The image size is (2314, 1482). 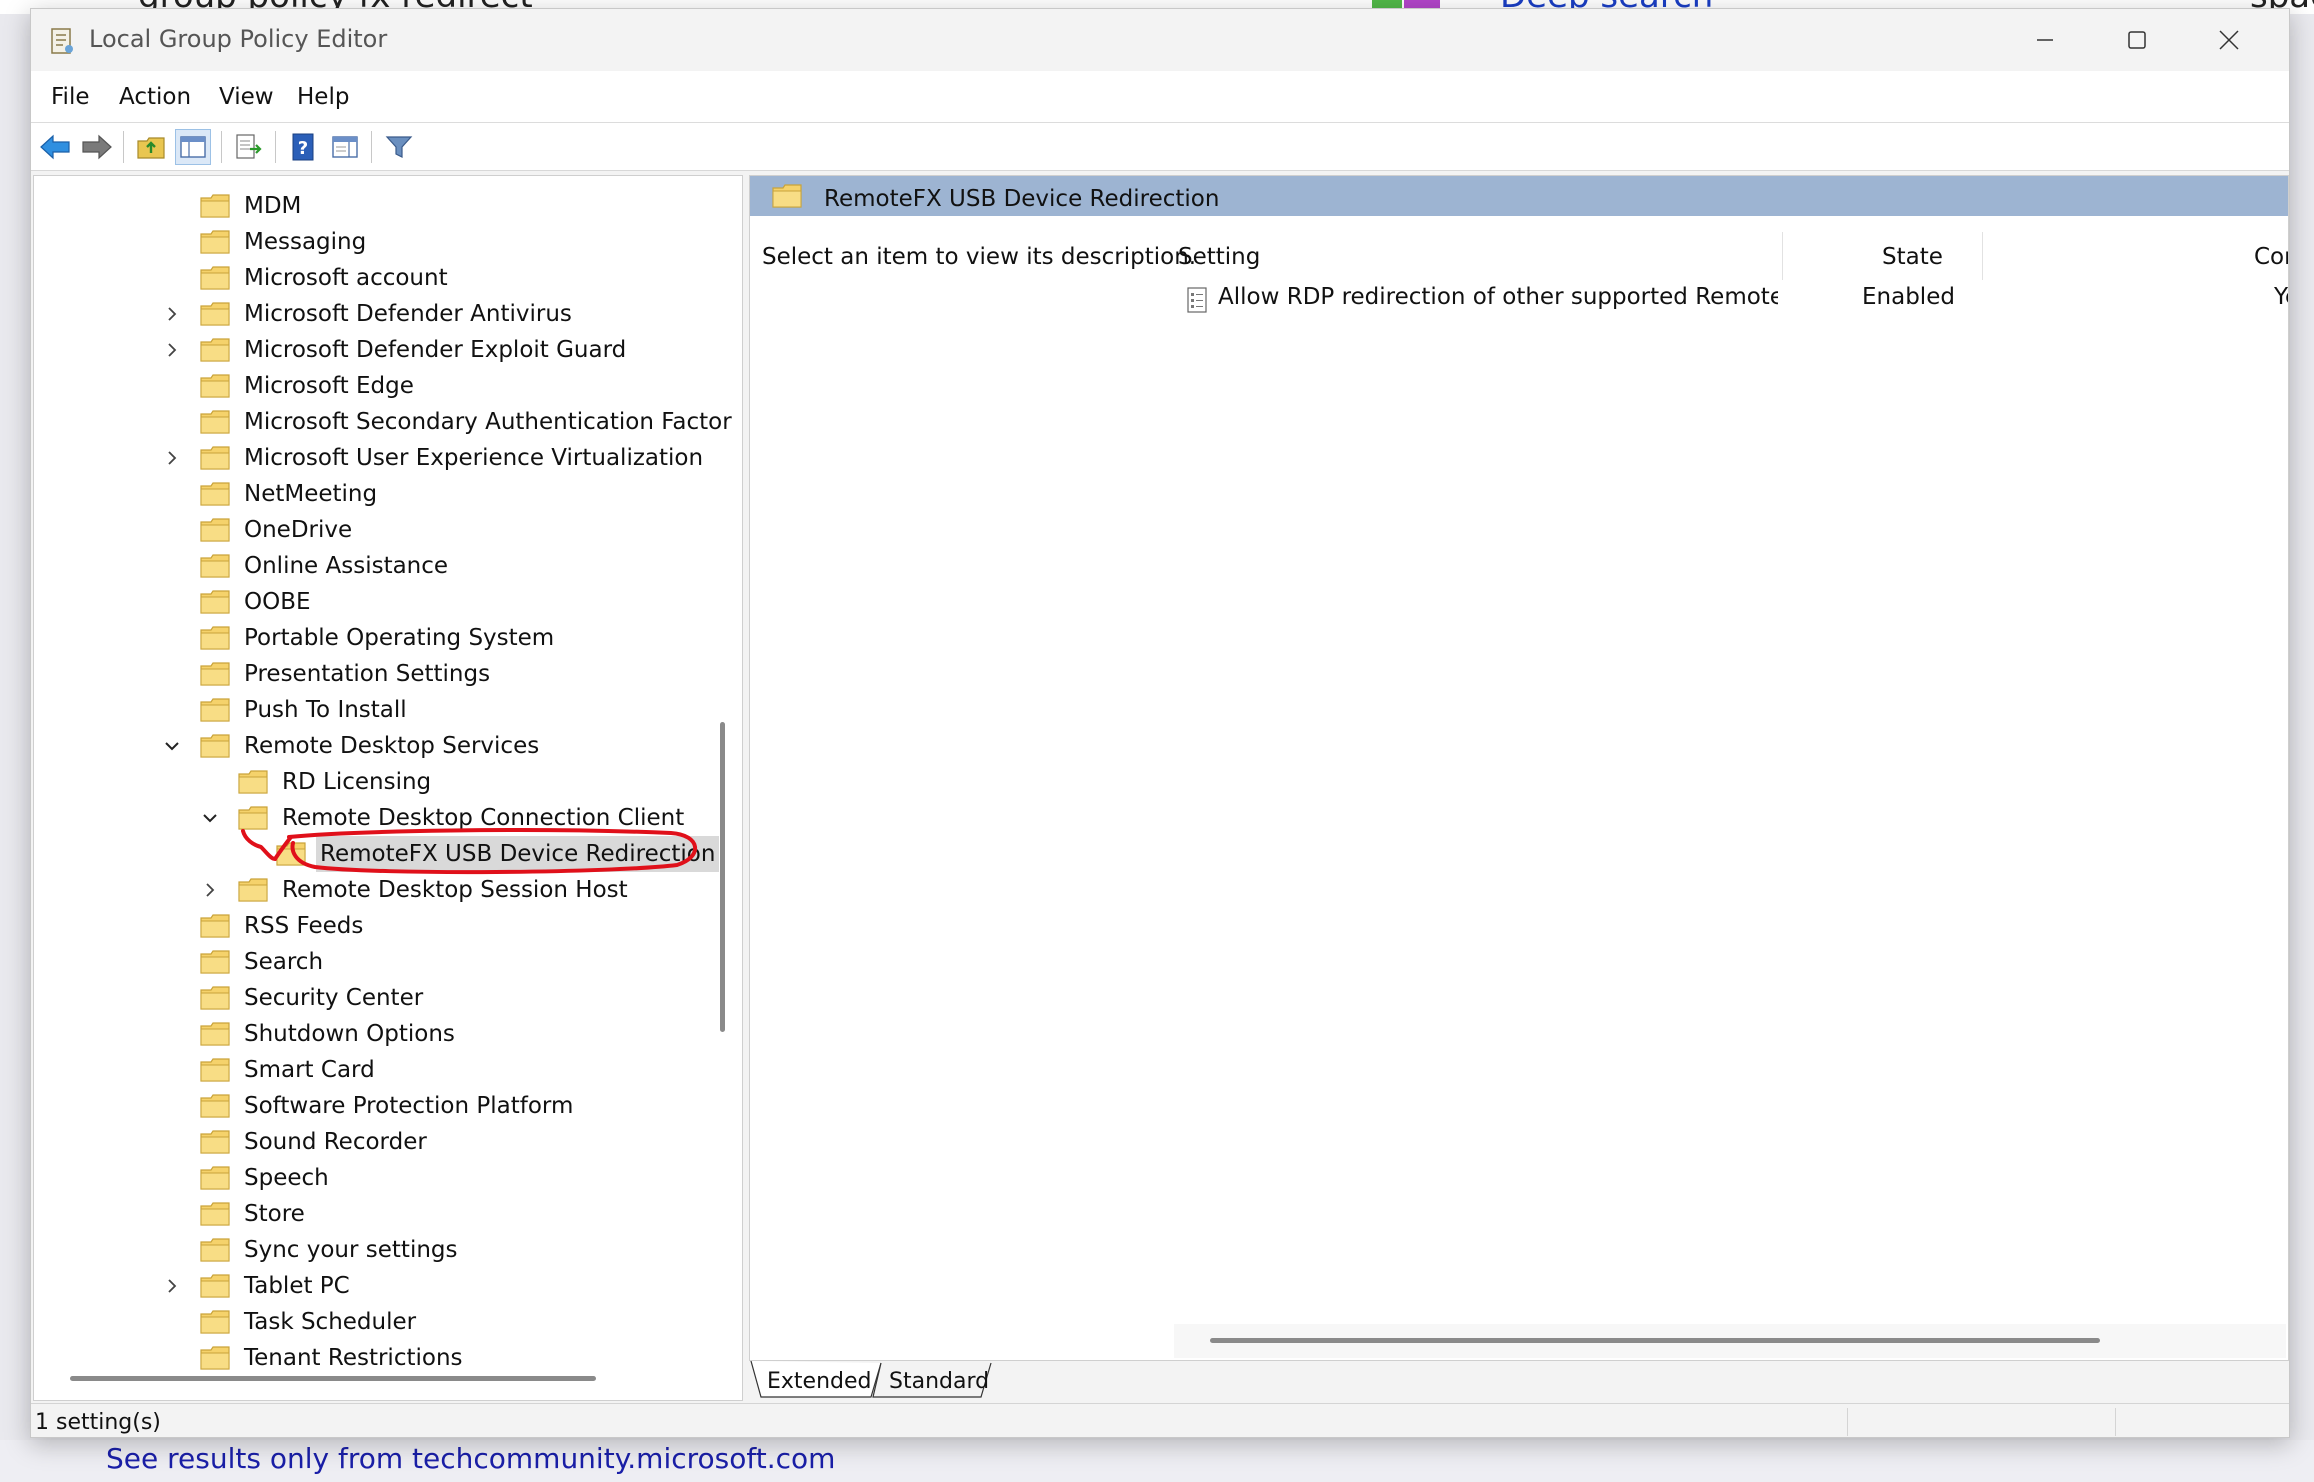 I want to click on minimize-icon, so click(x=2045, y=40).